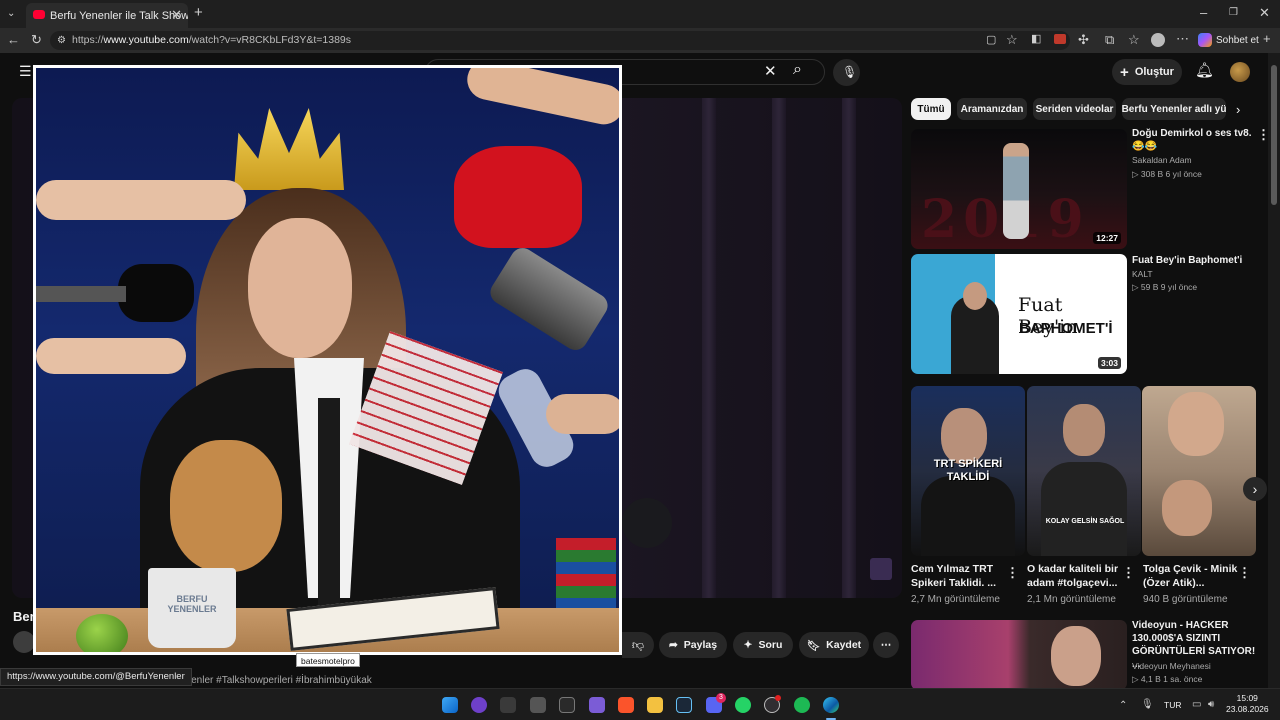 Image resolution: width=1280 pixels, height=720 pixels. Describe the element at coordinates (721, 698) in the screenshot. I see `discord-badge: 3` at that location.